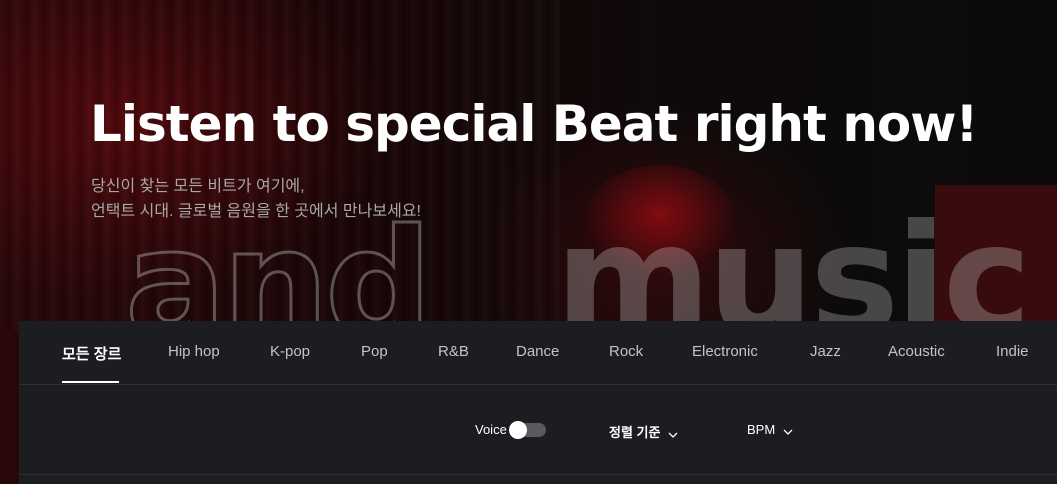 The width and height of the screenshot is (1057, 484). I want to click on hero-title: Listen to special Beat right now!, so click(534, 124).